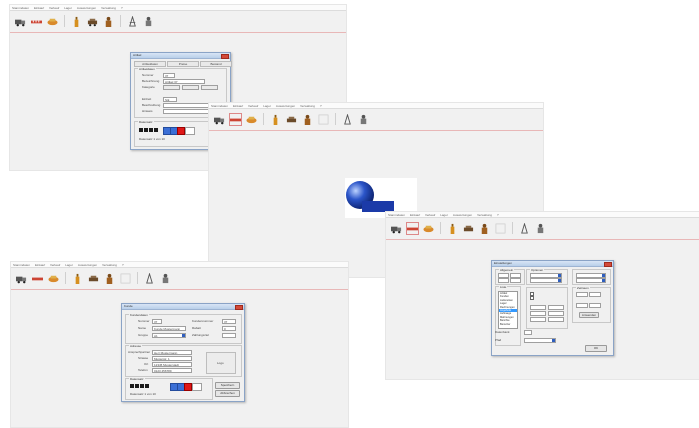  I want to click on tab-stock: Bestand, so click(216, 64).